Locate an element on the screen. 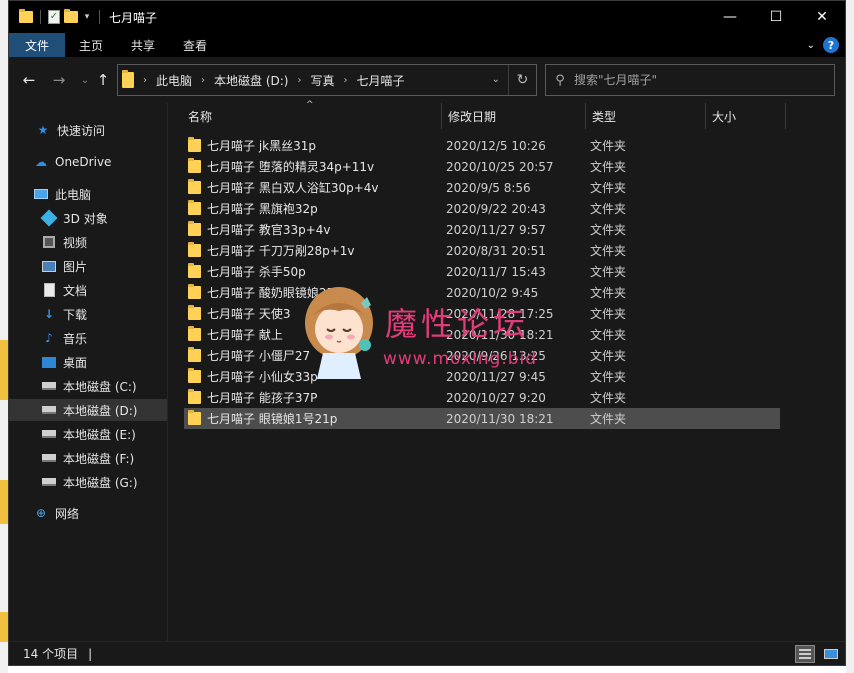  nav-drive-g: 本地磁盘 (G:) is located at coordinates (88, 482).